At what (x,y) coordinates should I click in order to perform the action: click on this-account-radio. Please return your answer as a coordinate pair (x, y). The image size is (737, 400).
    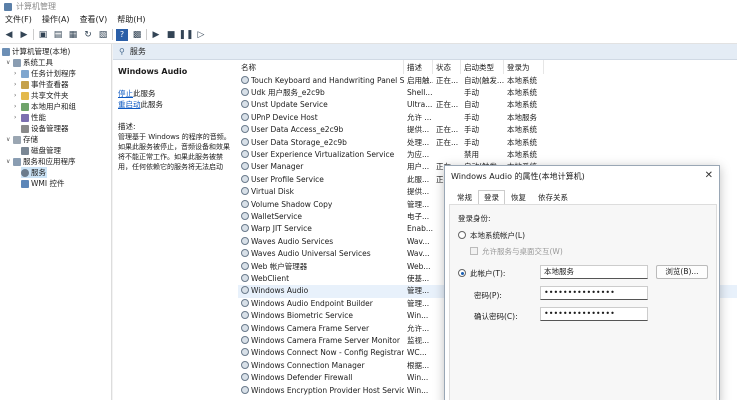
    Looking at the image, I should click on (462, 273).